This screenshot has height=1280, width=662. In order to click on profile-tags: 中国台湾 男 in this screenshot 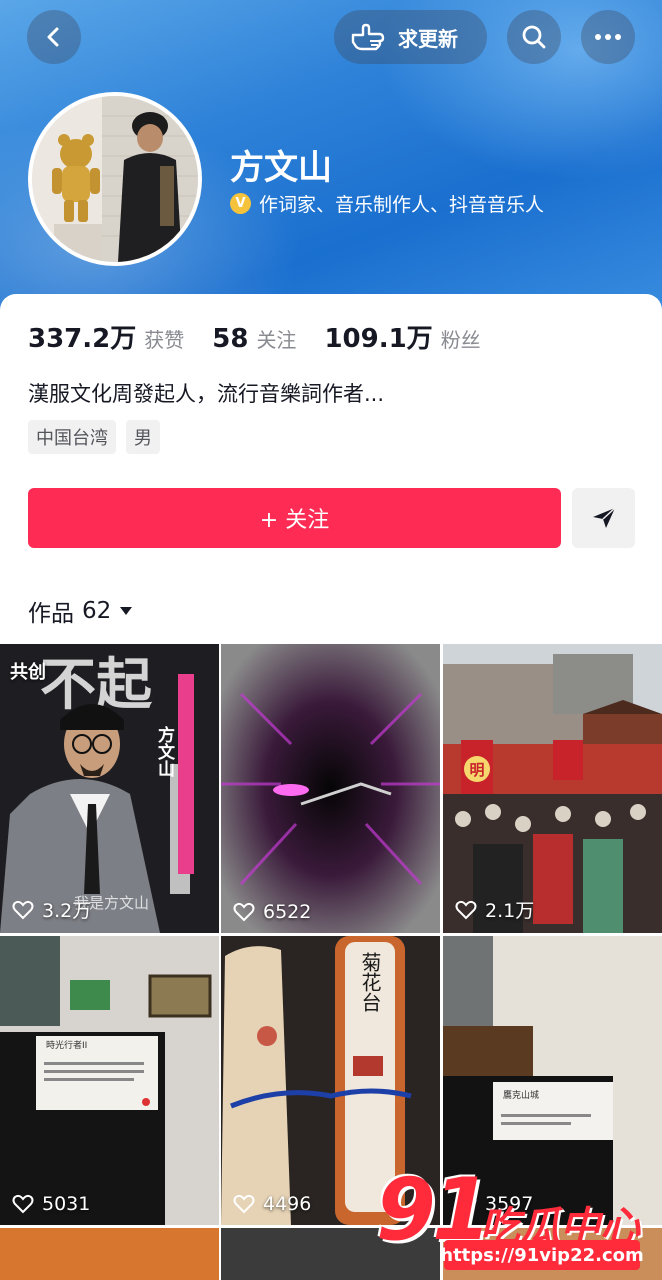, I will do `click(94, 437)`.